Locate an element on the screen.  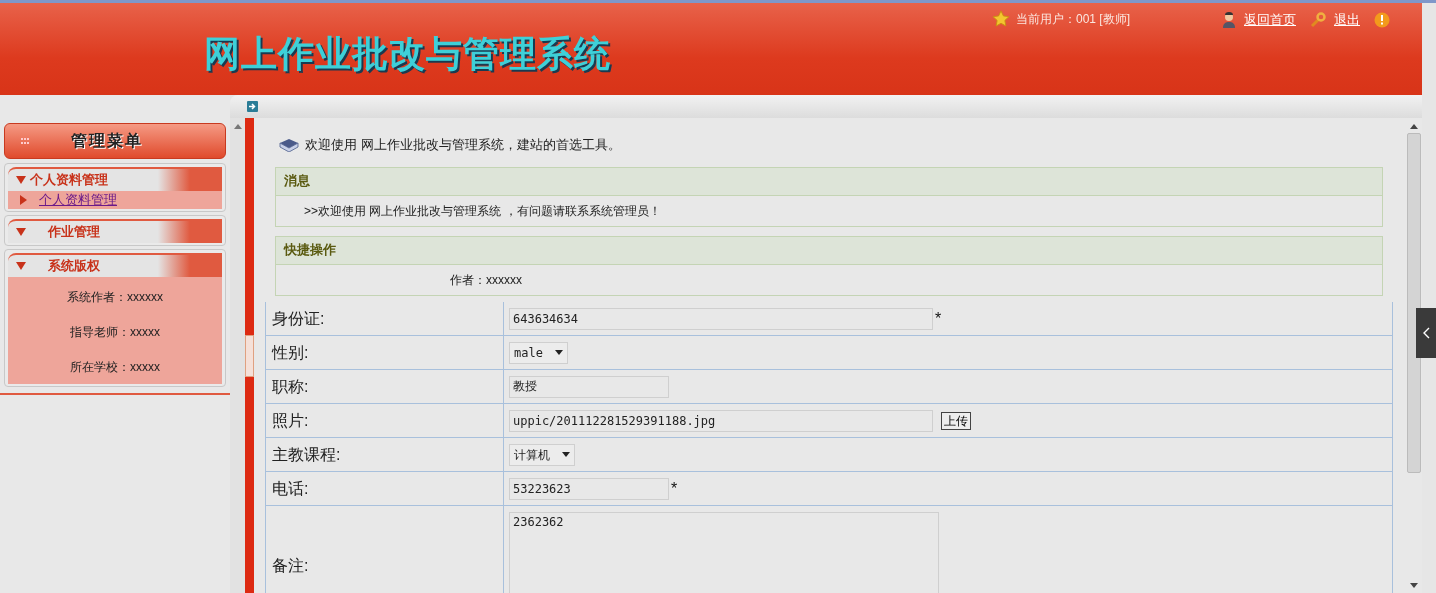
site-title: 网上作业批改与管理系统 is located at coordinates (407, 54).